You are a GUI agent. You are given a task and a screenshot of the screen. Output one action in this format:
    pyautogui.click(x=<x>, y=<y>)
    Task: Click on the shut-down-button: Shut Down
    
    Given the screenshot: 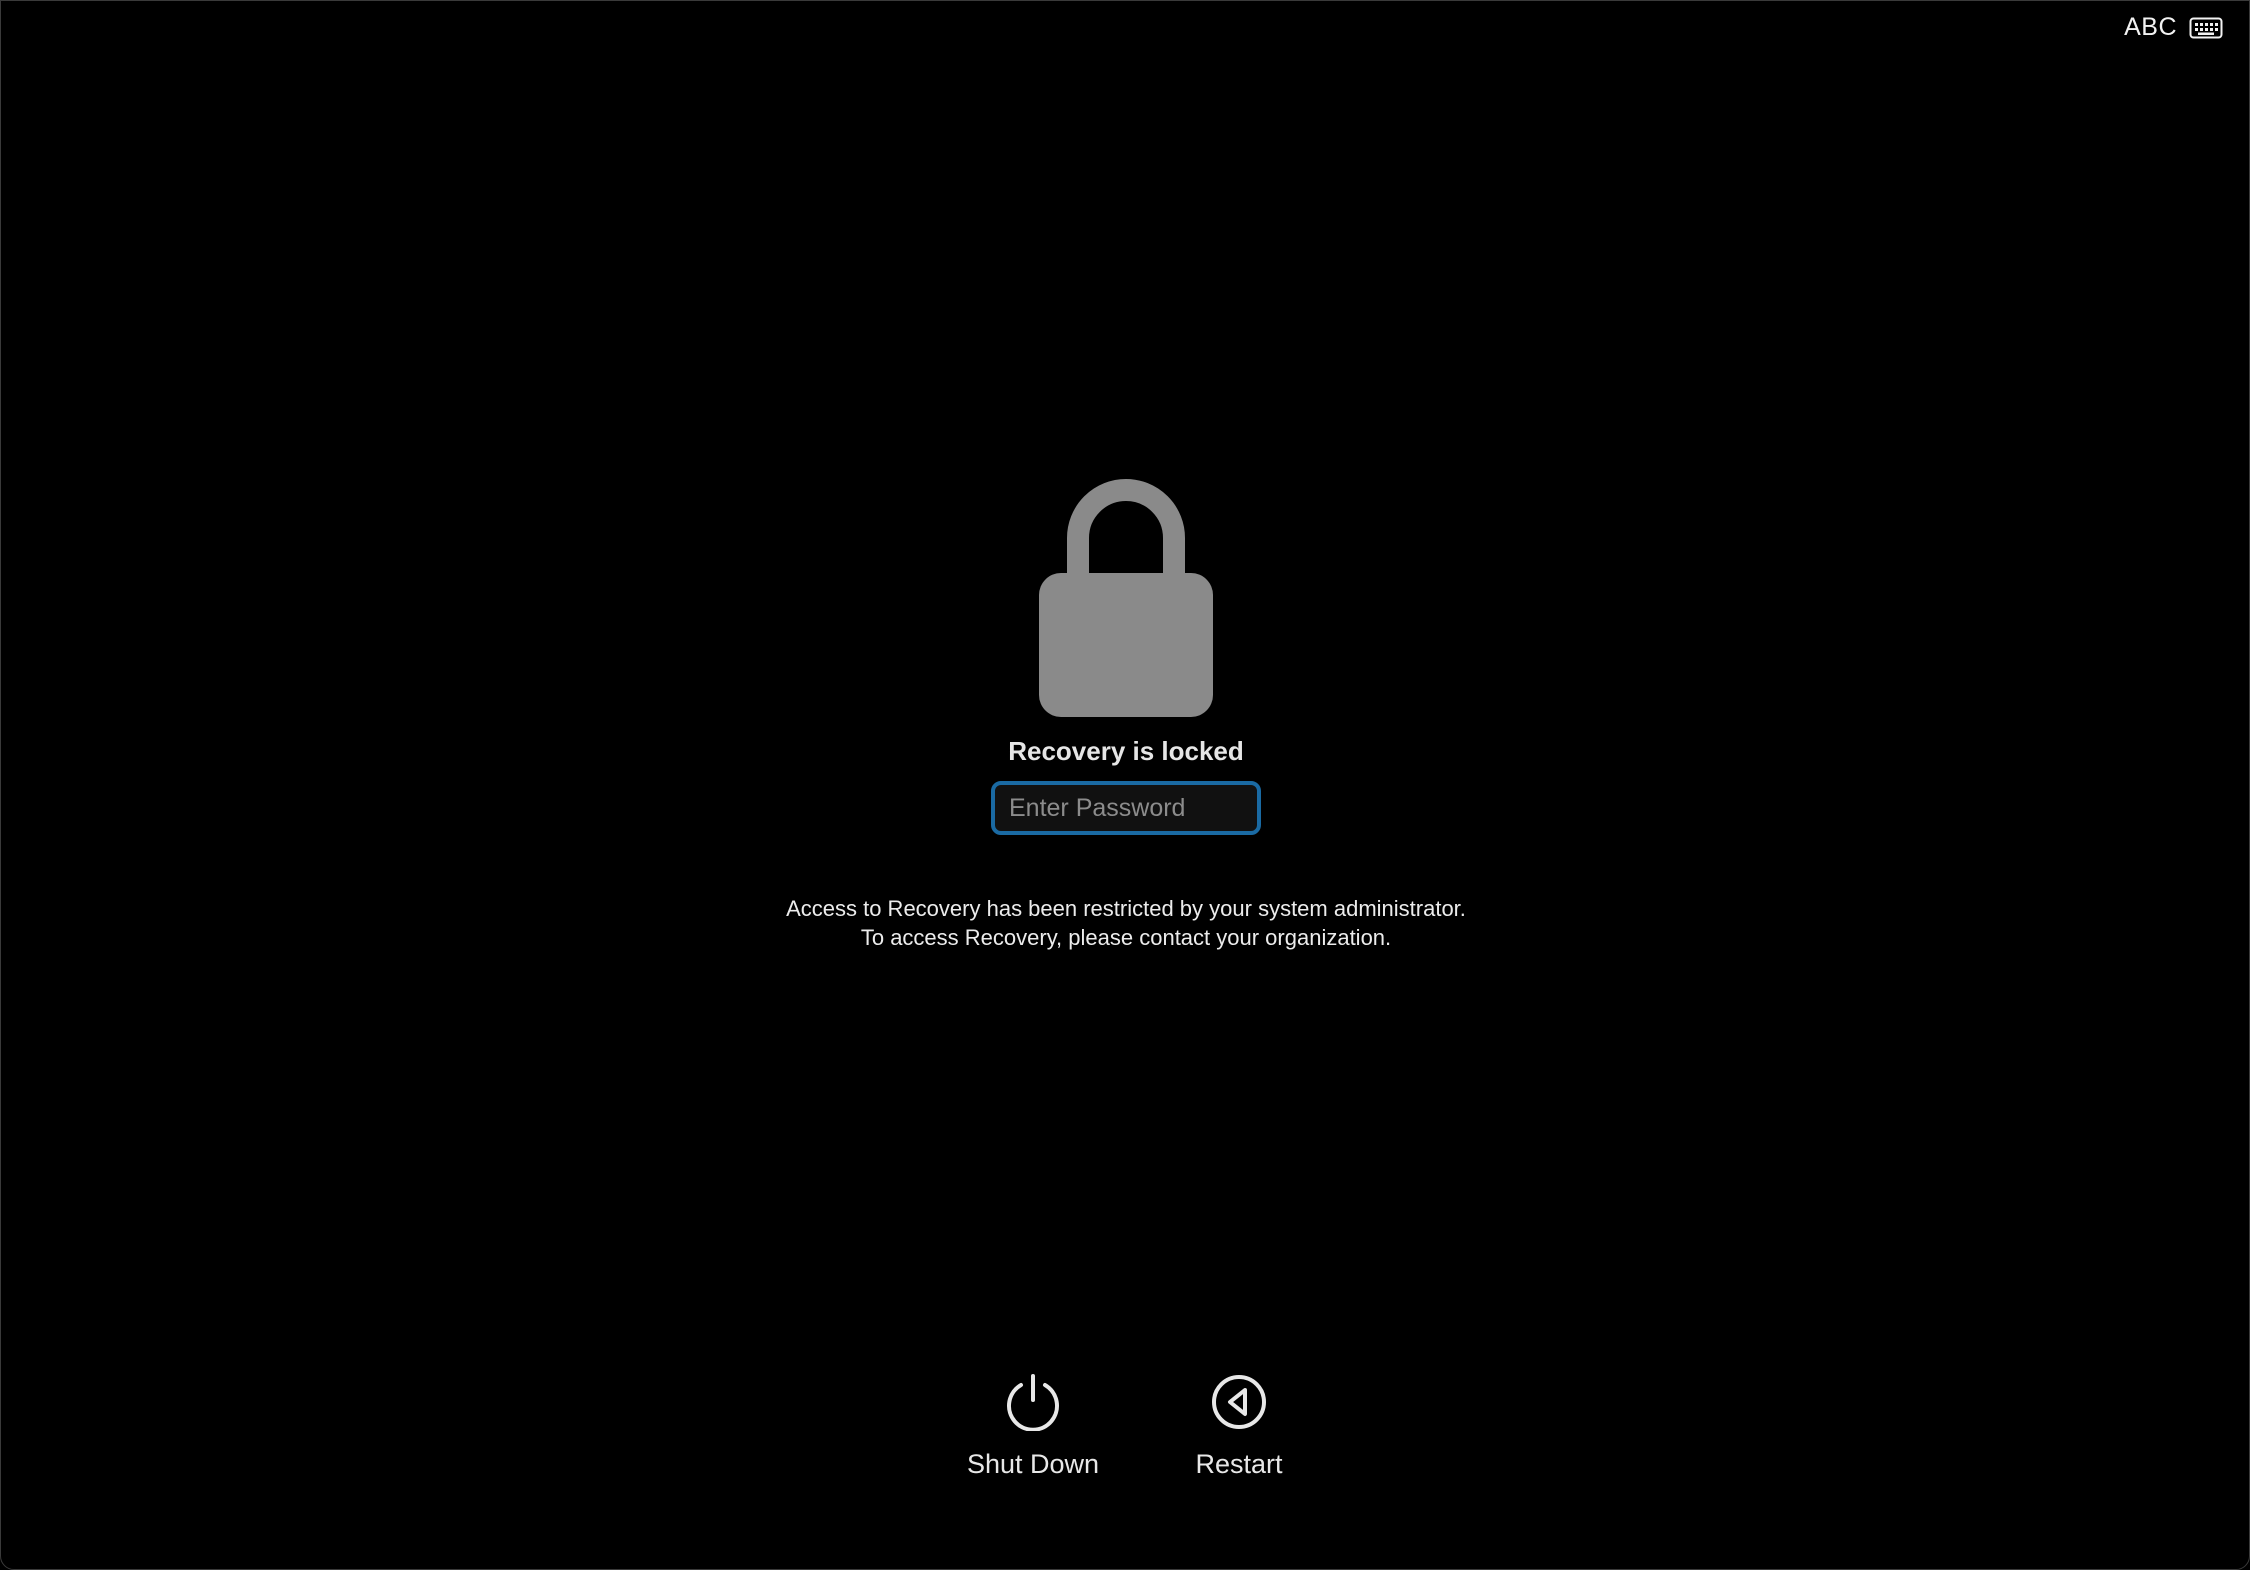 What is the action you would take?
    pyautogui.click(x=1033, y=1426)
    